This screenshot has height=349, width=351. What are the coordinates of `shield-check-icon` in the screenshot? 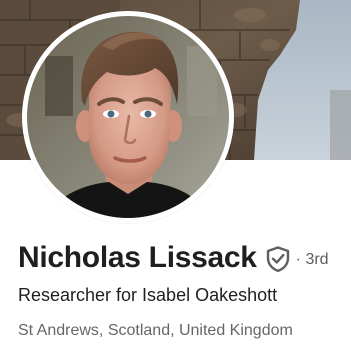 It's located at (278, 259).